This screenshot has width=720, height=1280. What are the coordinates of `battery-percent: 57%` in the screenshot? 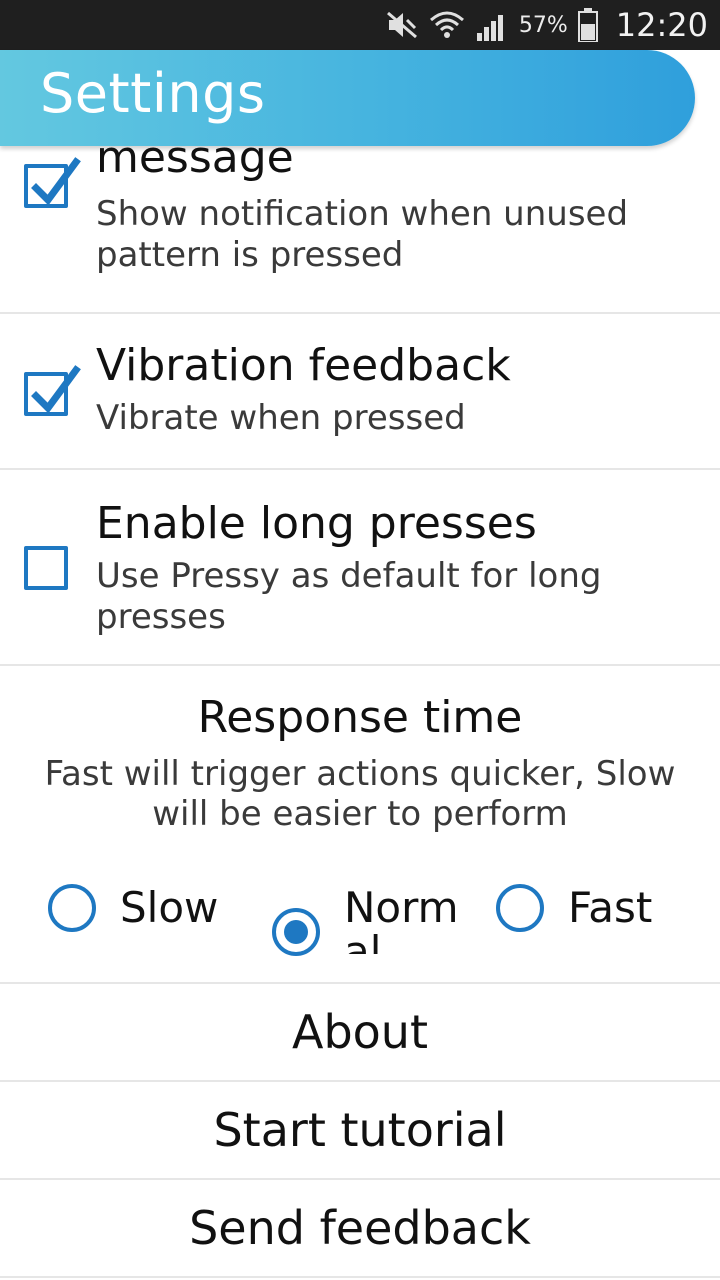 It's located at (543, 25).